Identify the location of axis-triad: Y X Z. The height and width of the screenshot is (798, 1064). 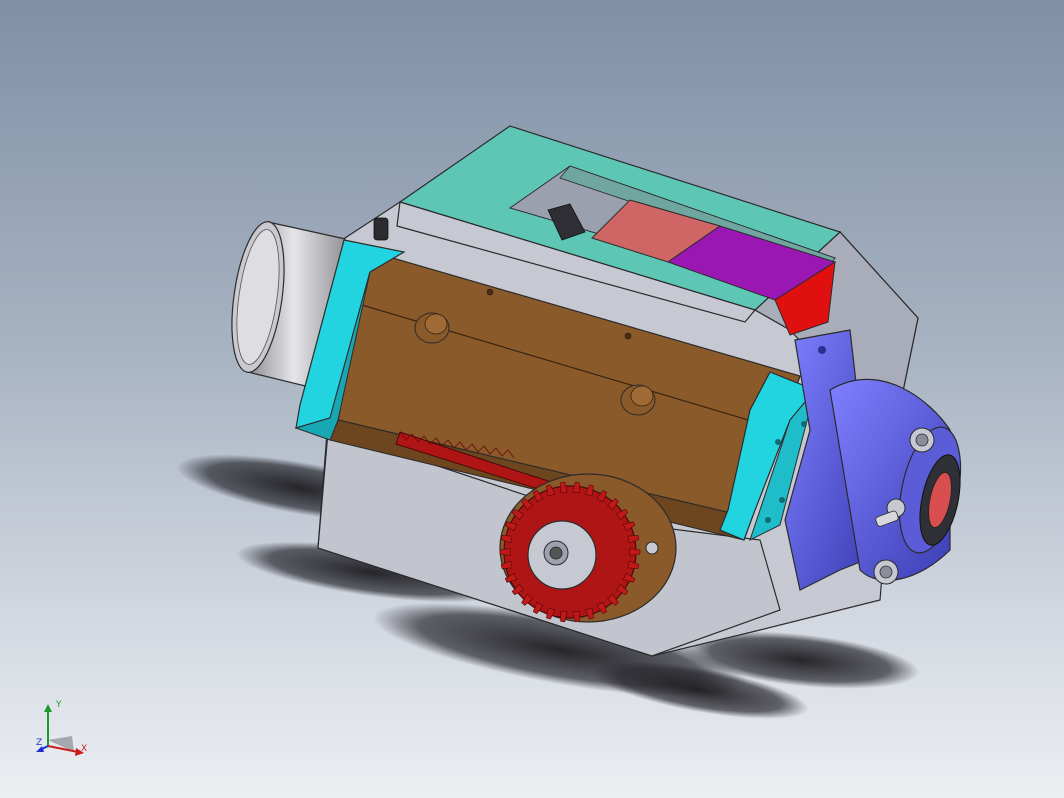
(64, 731).